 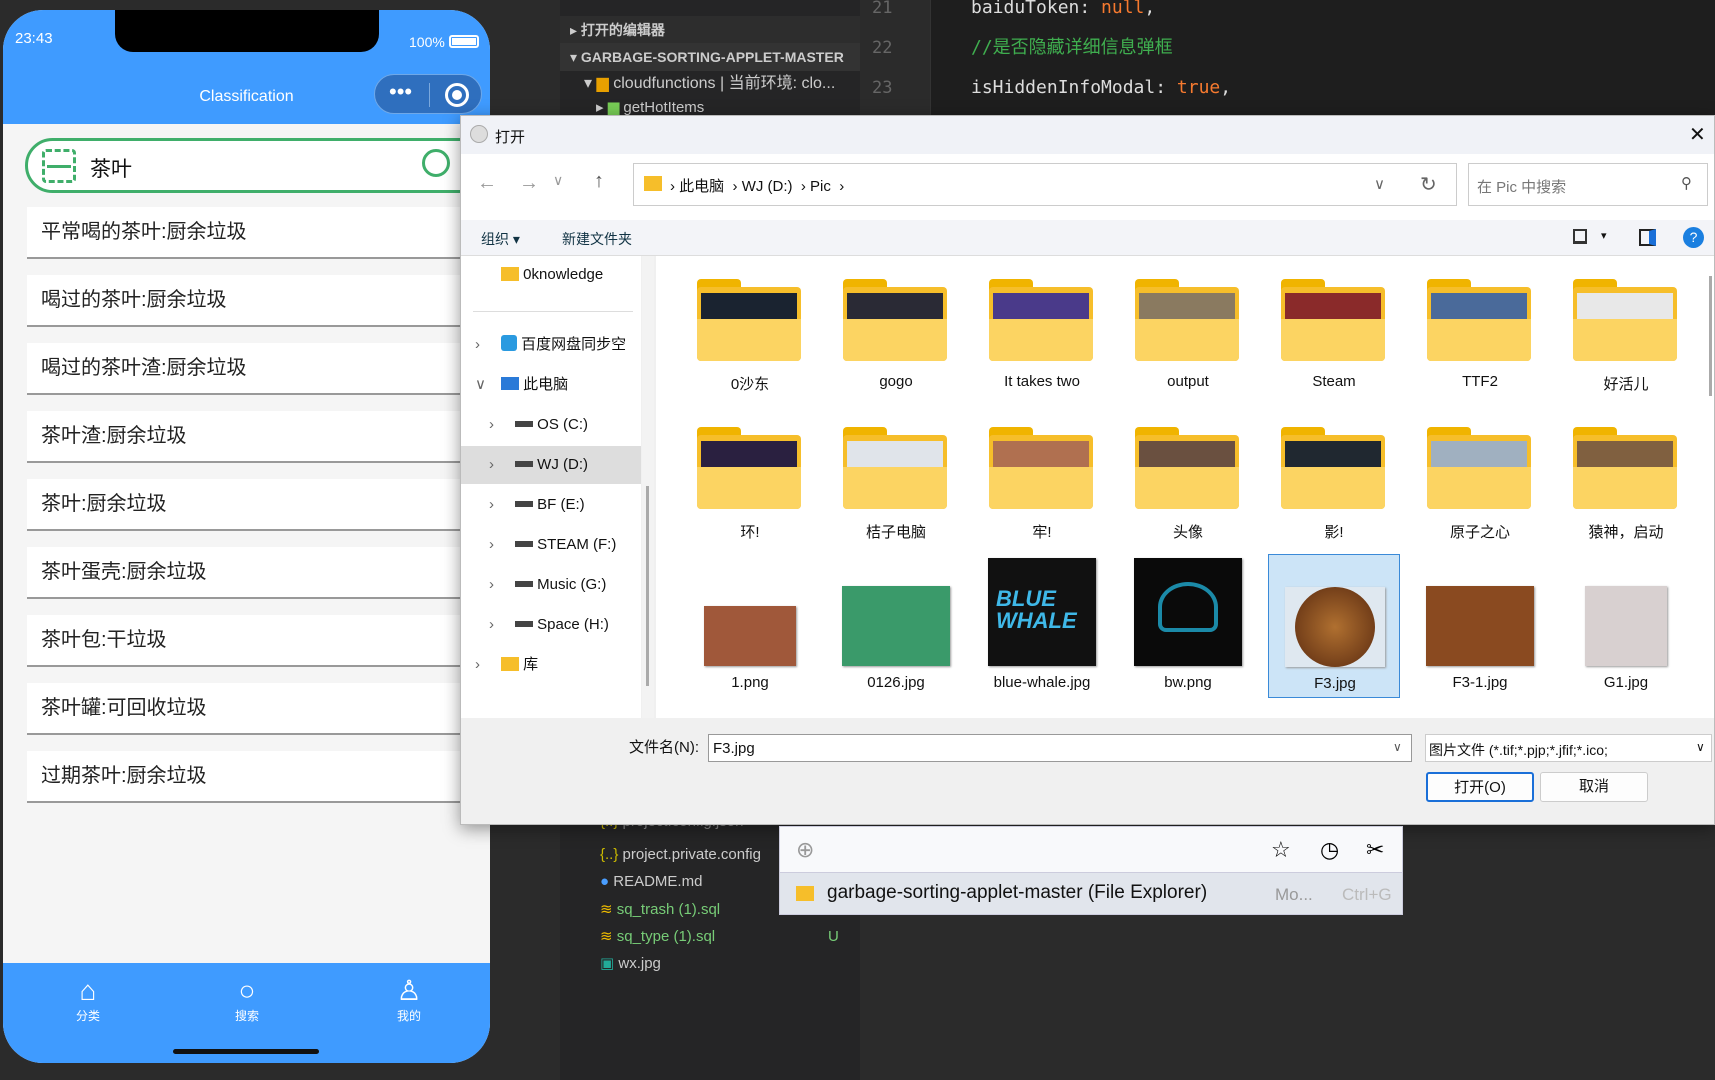 What do you see at coordinates (630, 963) in the screenshot?
I see `tree-item: ▣ wx.jpg` at bounding box center [630, 963].